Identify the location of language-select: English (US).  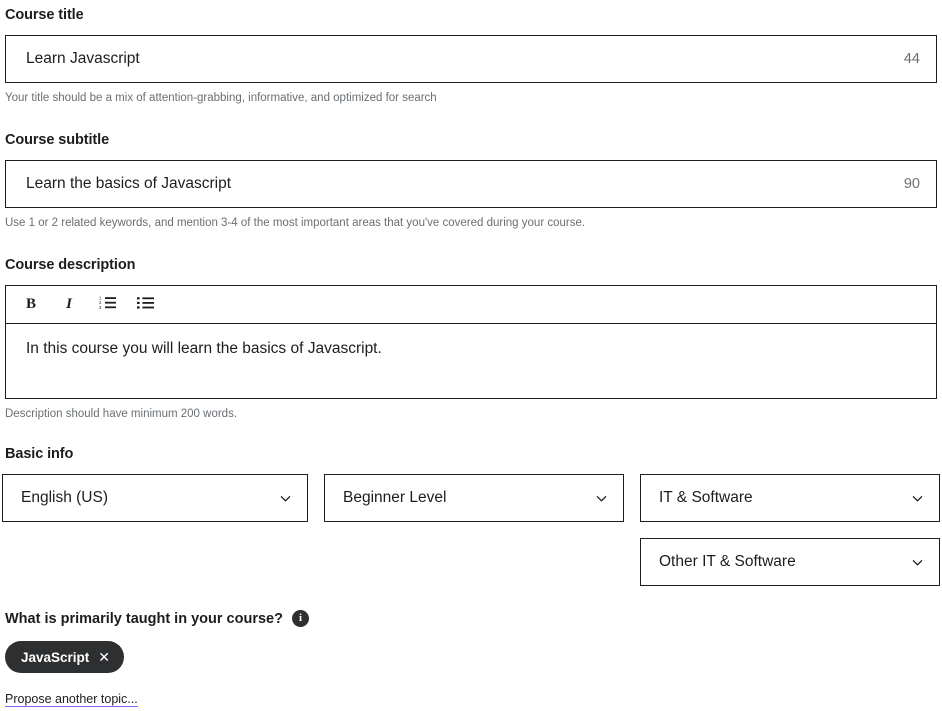
(155, 497).